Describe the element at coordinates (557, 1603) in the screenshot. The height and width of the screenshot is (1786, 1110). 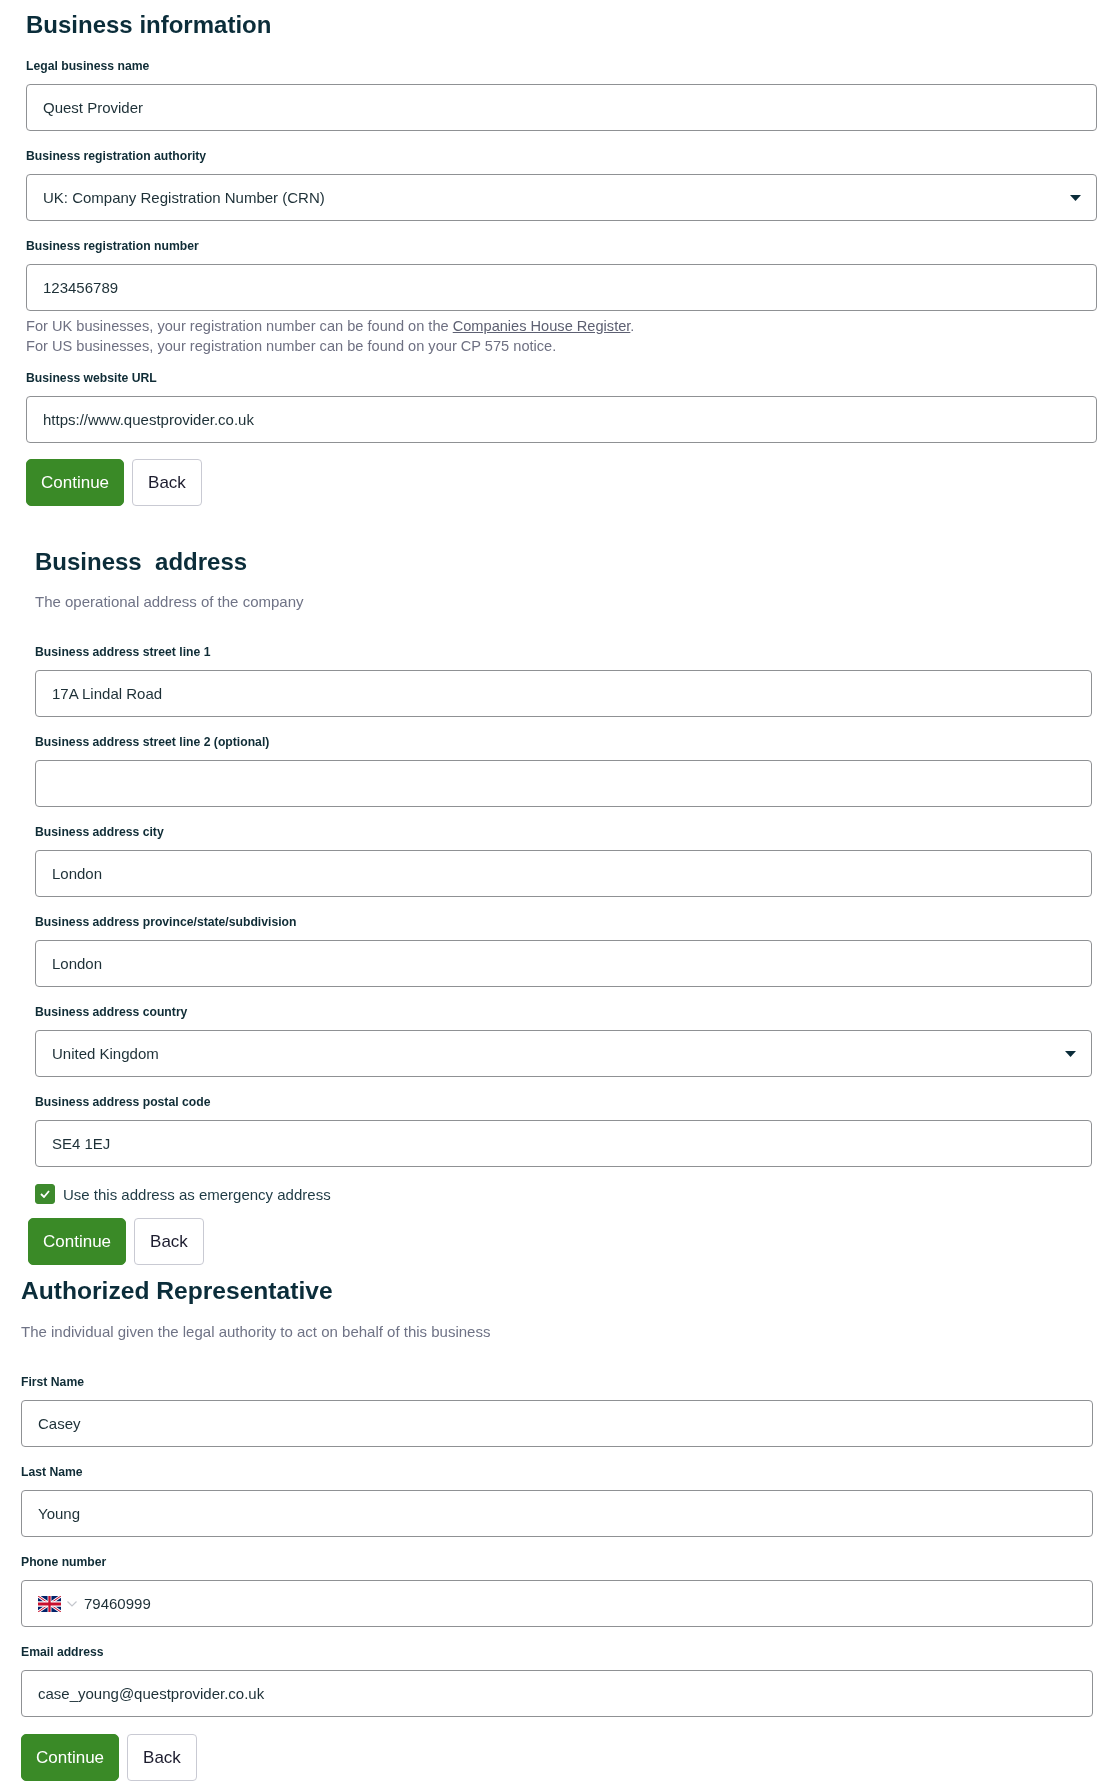
I see `phone-field: 79460999` at that location.